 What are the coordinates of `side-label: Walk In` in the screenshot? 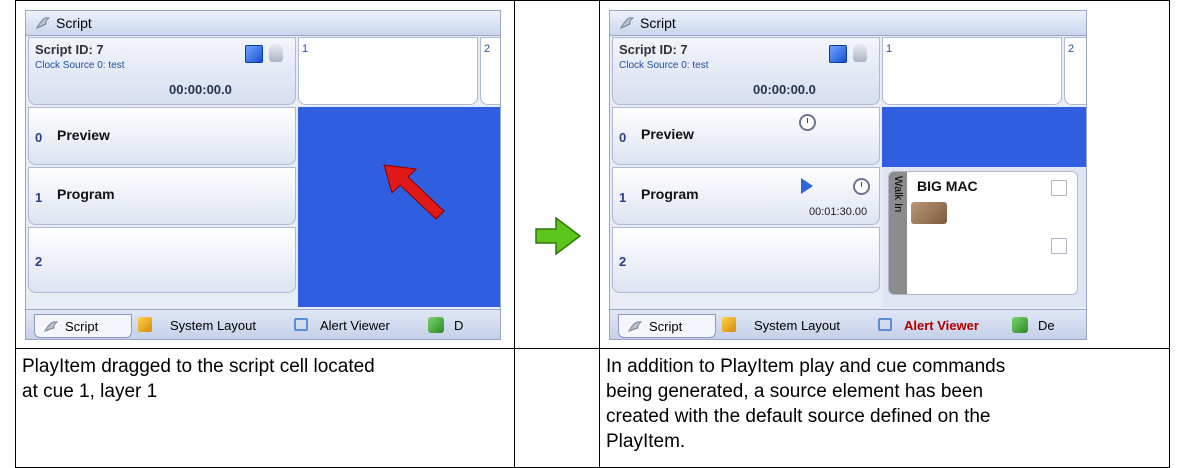 It's located at (898, 194).